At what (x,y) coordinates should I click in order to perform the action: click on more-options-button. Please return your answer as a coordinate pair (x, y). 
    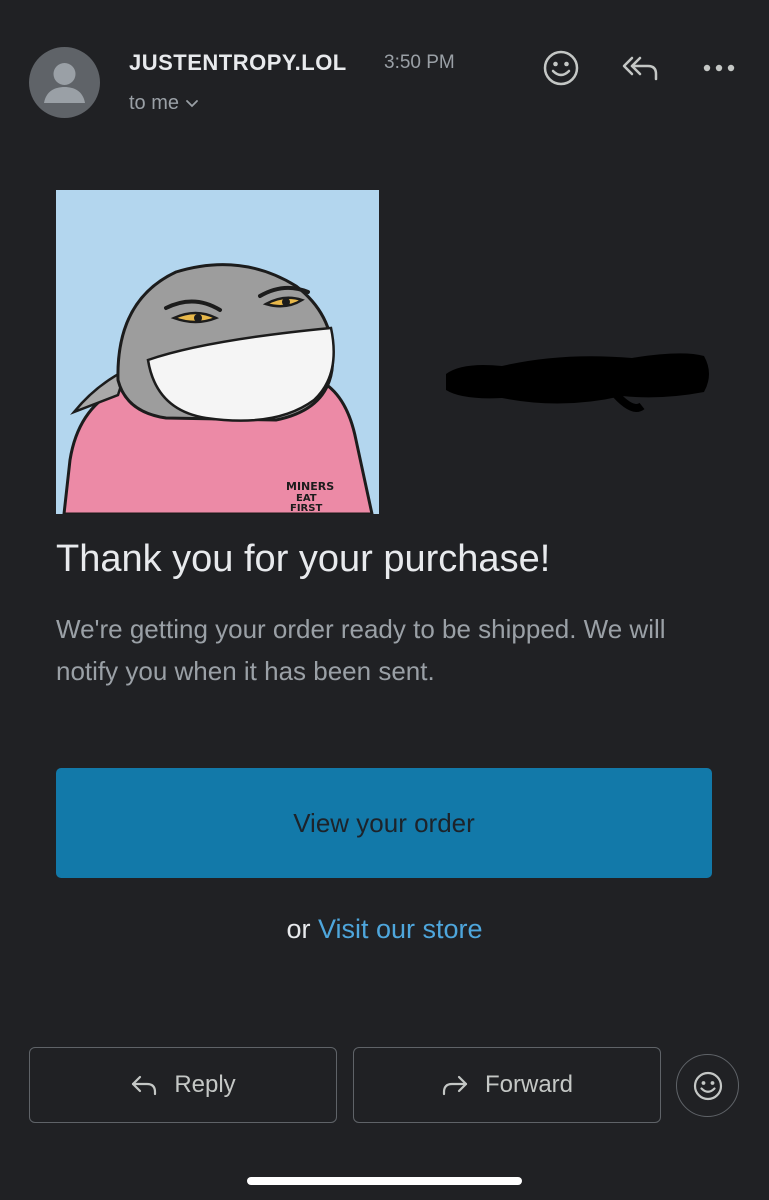
    Looking at the image, I should click on (719, 68).